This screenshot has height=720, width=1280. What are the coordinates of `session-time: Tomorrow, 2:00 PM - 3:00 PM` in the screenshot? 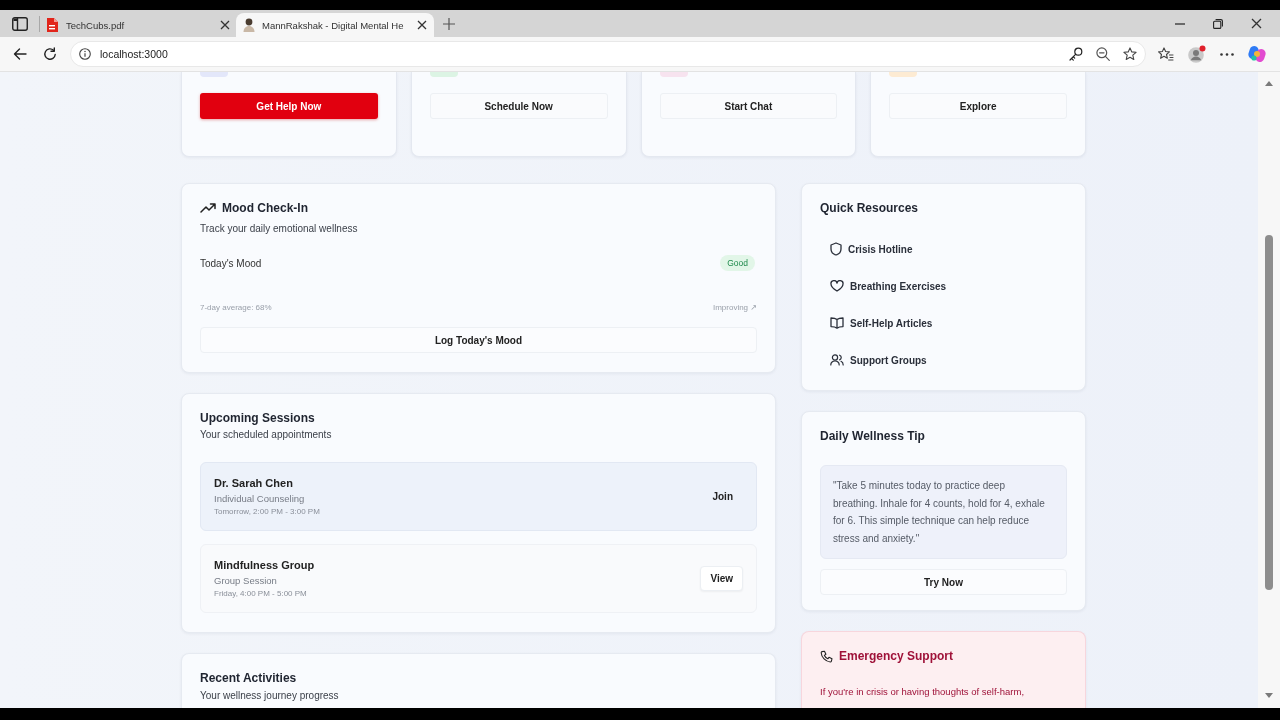 It's located at (267, 512).